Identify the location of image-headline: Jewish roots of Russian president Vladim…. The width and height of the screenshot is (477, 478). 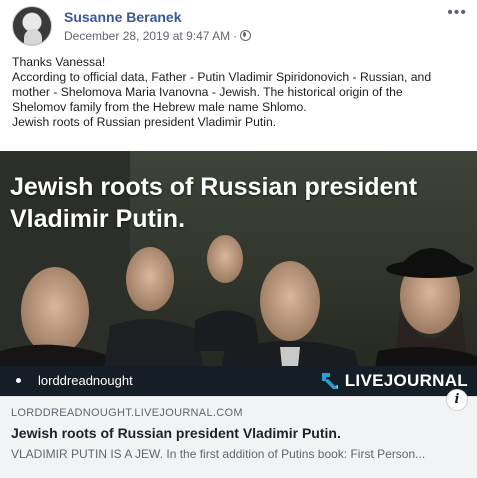
(230, 203).